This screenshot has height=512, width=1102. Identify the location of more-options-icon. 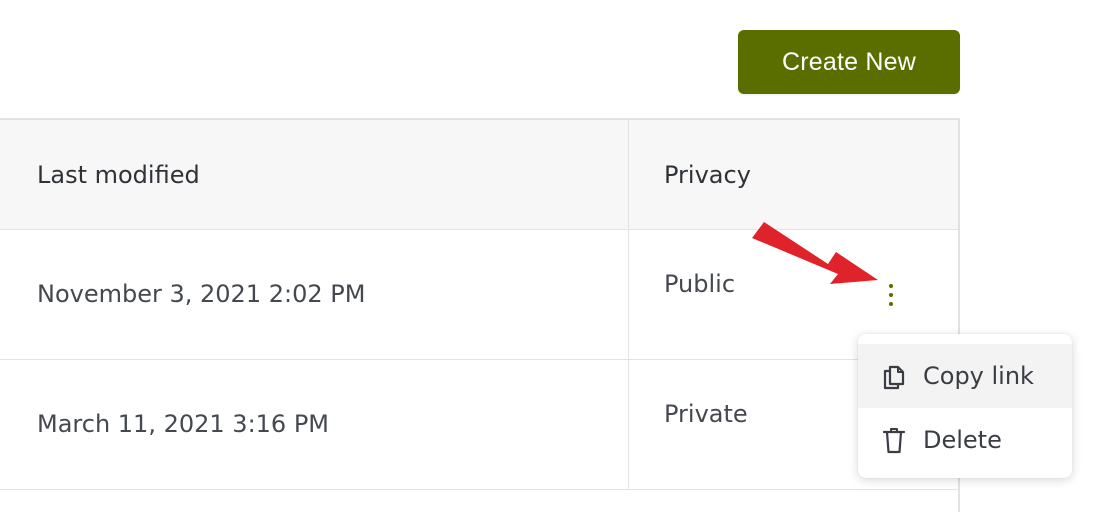
(891, 295).